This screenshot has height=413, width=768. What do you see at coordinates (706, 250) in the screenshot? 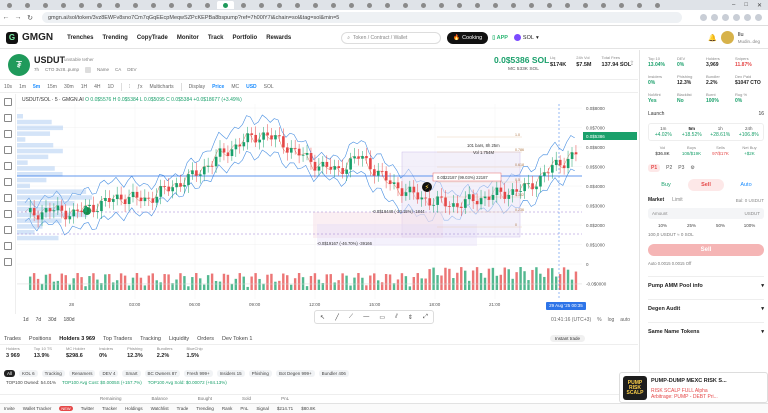
I see `sell-button: Sell` at bounding box center [706, 250].